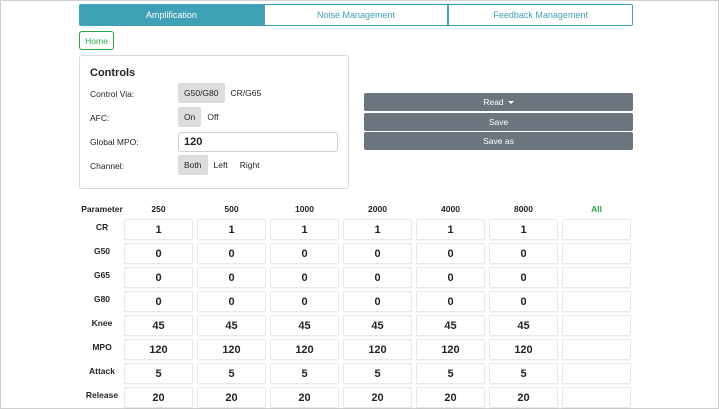  Describe the element at coordinates (596, 209) in the screenshot. I see `all-header-link: All` at that location.